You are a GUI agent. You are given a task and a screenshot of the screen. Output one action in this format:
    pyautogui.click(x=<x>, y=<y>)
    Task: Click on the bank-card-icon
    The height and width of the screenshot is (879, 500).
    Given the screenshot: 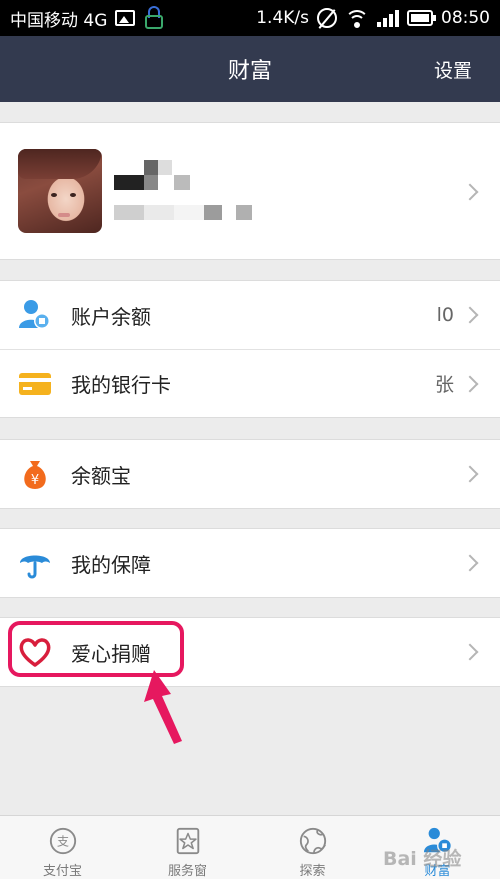 What is the action you would take?
    pyautogui.click(x=35, y=383)
    